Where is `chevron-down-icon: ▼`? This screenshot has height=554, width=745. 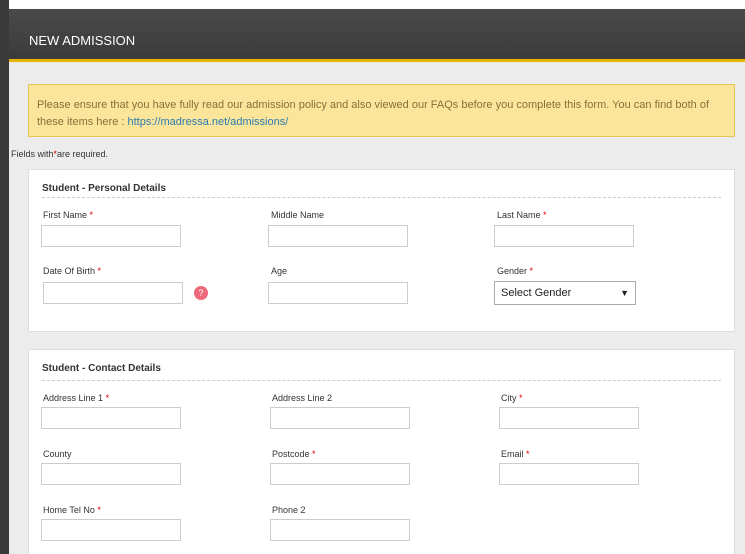 chevron-down-icon: ▼ is located at coordinates (624, 293).